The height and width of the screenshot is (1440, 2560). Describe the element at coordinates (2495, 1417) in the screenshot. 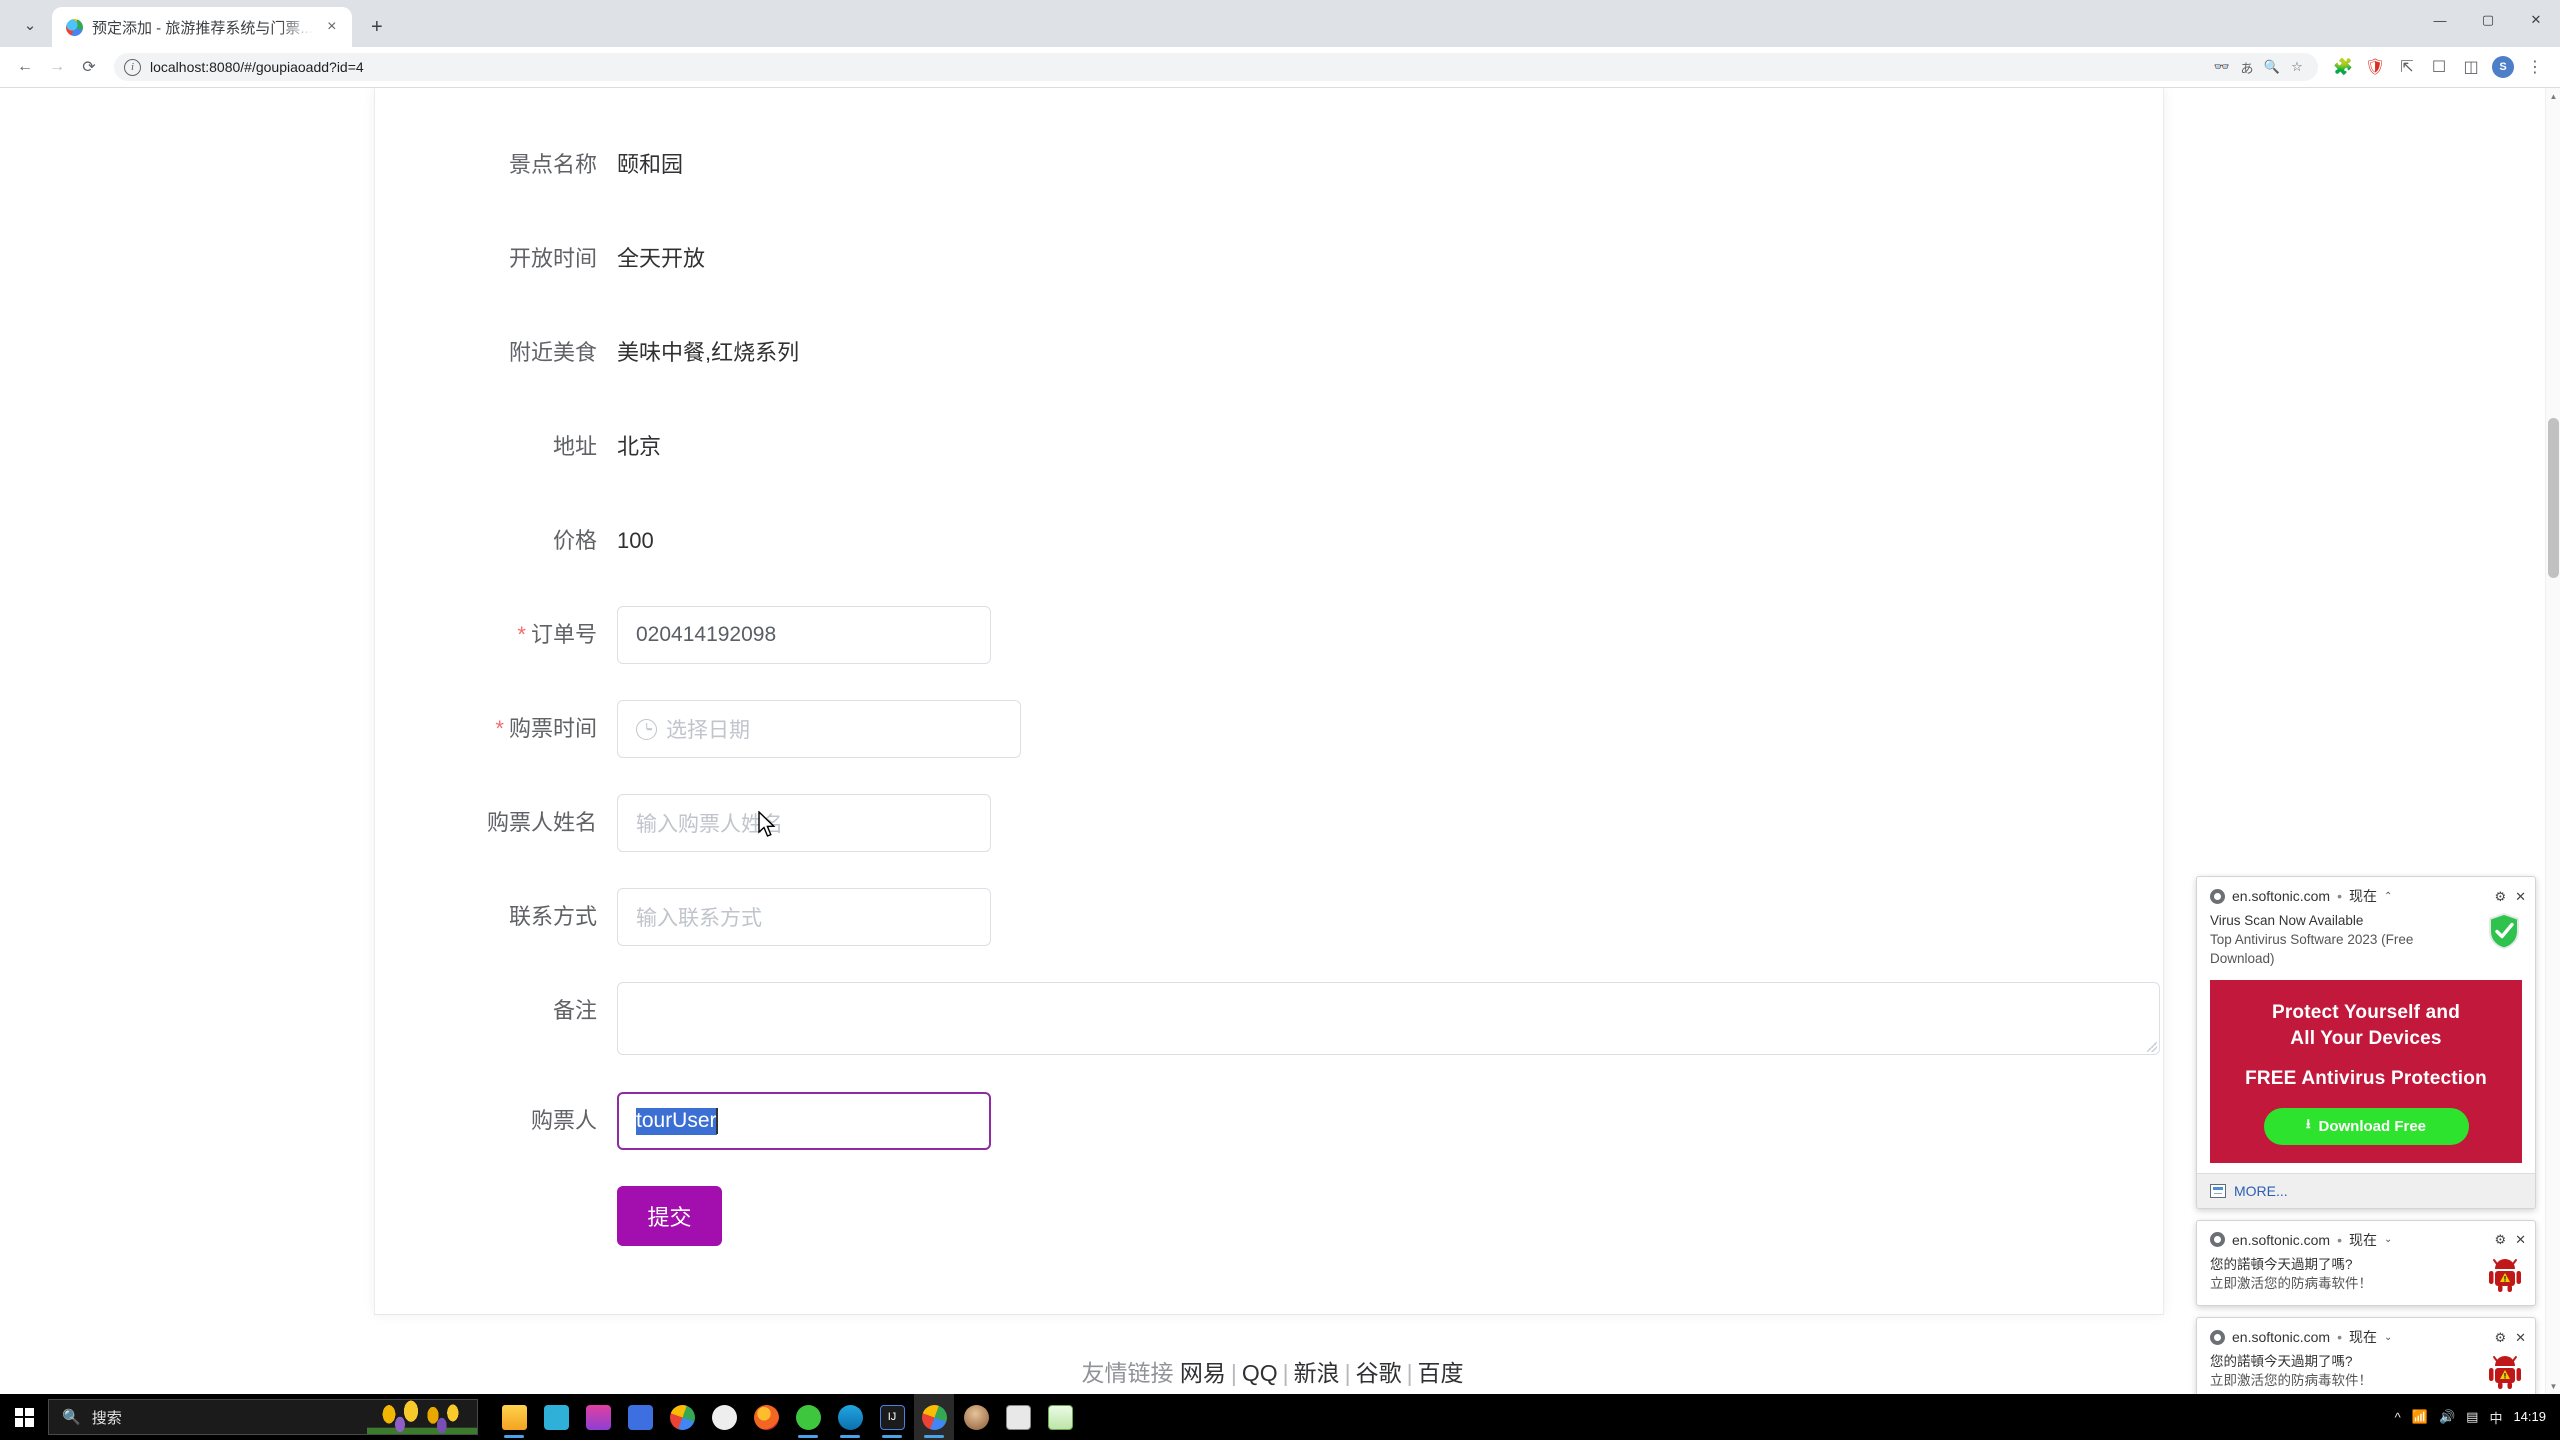

I see `ime-icon: 中` at that location.